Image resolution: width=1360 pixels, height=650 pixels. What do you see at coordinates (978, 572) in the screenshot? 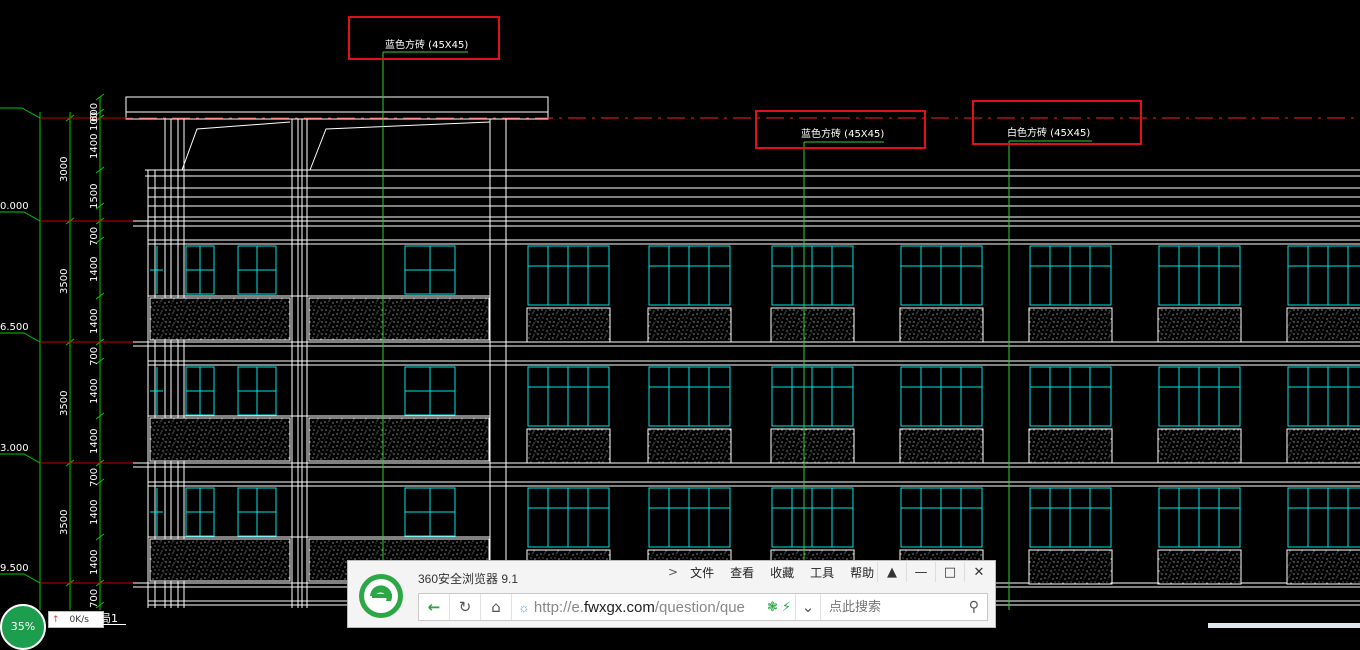
I see `close-icon: ✕` at bounding box center [978, 572].